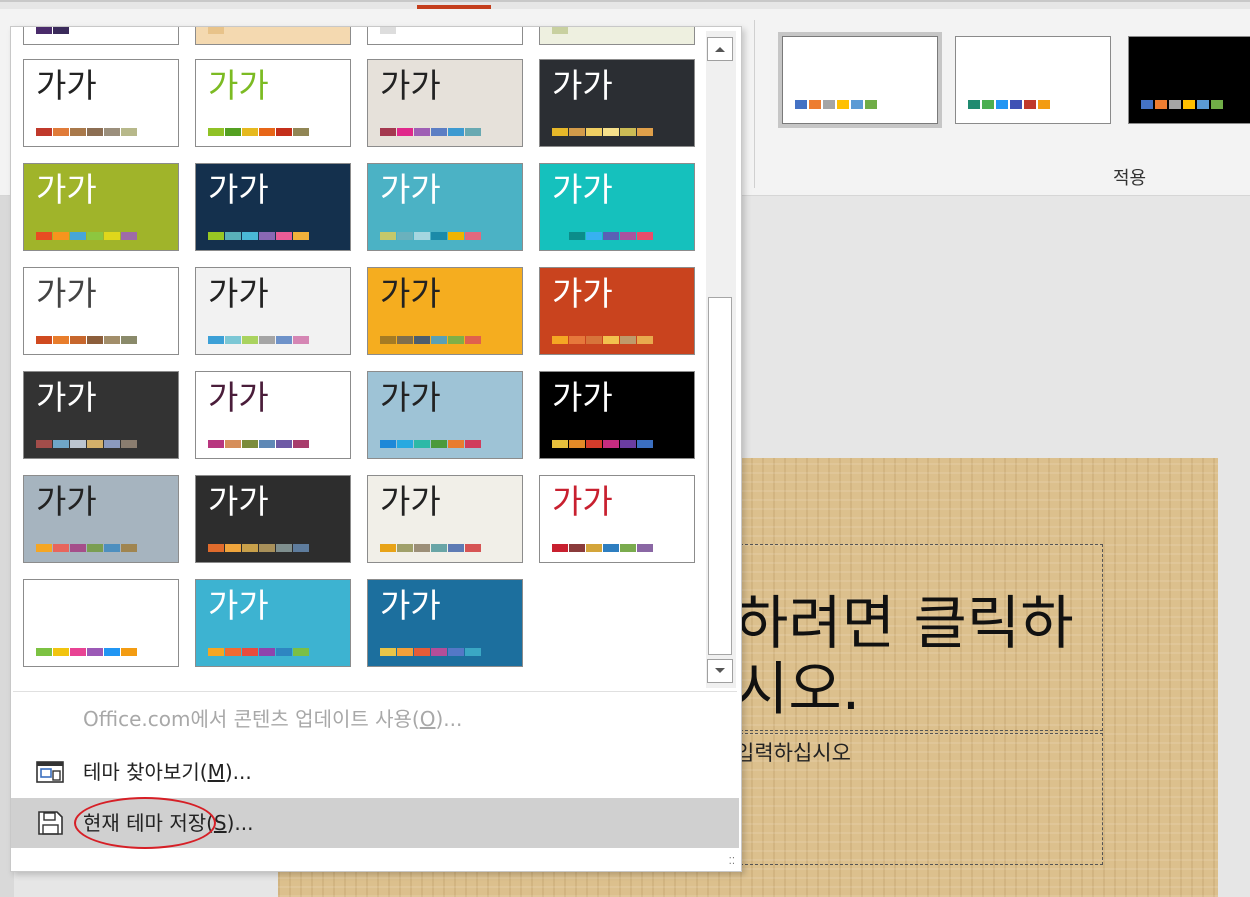 The width and height of the screenshot is (1250, 897). Describe the element at coordinates (1189, 80) in the screenshot. I see `variant-black` at that location.